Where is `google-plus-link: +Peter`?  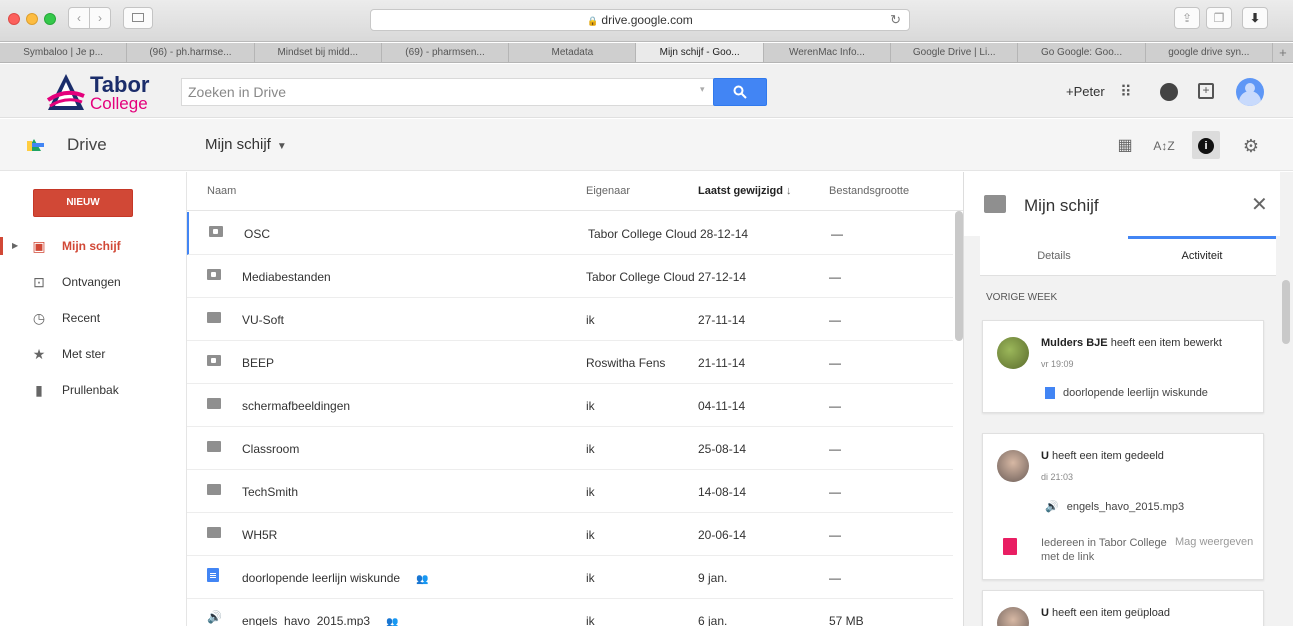
google-plus-link: +Peter is located at coordinates (1085, 91).